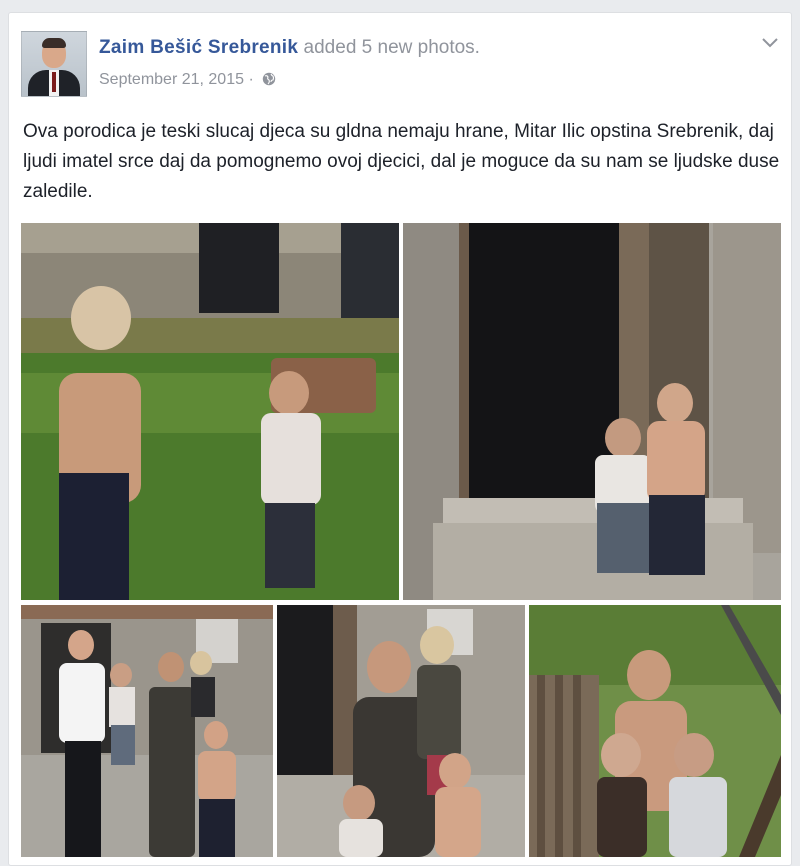 This screenshot has height=866, width=800. What do you see at coordinates (54, 64) in the screenshot?
I see `avatar` at bounding box center [54, 64].